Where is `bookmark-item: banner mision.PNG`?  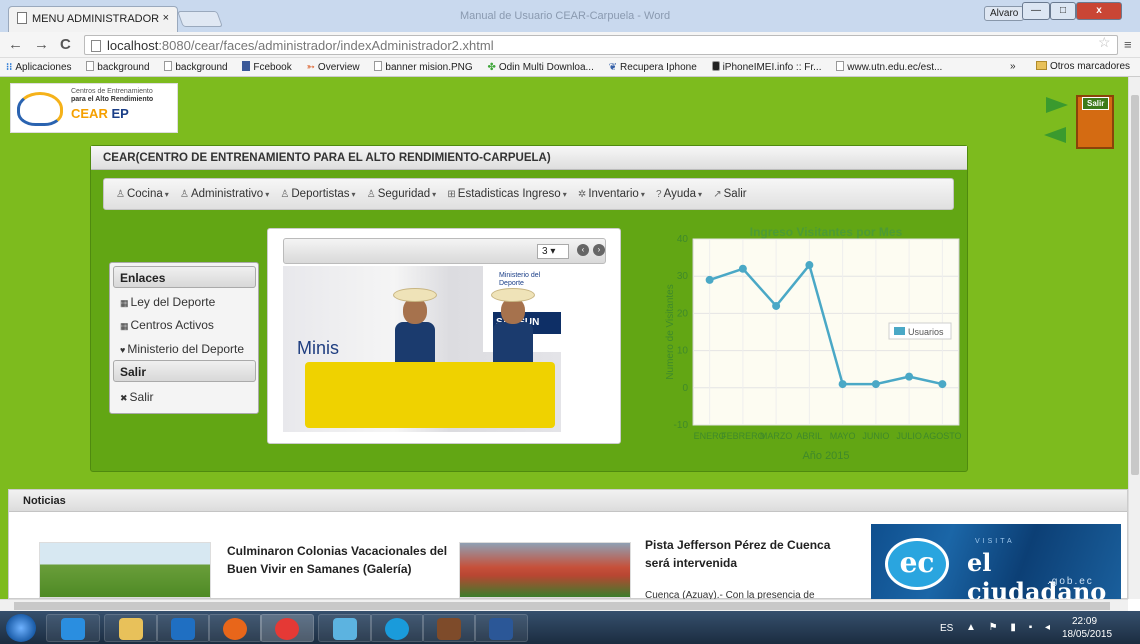 bookmark-item: banner mision.PNG is located at coordinates (423, 65).